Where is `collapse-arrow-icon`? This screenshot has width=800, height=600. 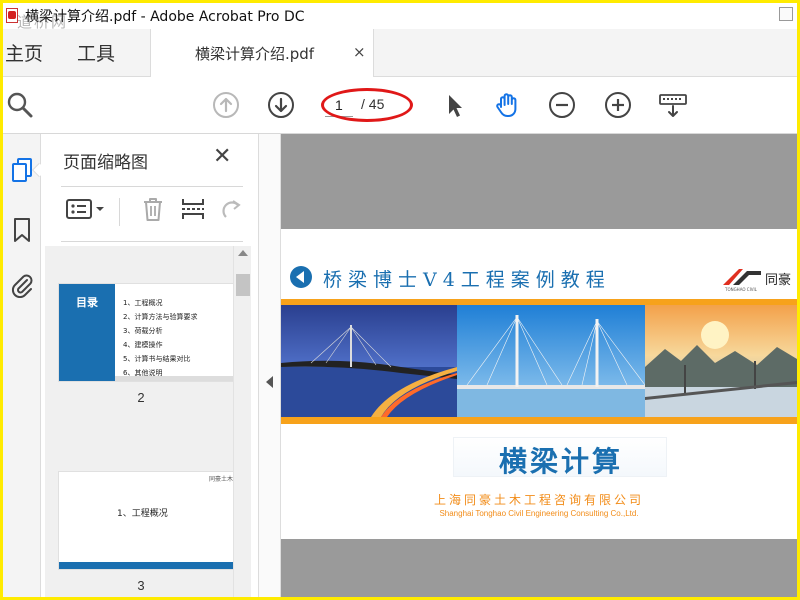
collapse-arrow-icon is located at coordinates (269, 382).